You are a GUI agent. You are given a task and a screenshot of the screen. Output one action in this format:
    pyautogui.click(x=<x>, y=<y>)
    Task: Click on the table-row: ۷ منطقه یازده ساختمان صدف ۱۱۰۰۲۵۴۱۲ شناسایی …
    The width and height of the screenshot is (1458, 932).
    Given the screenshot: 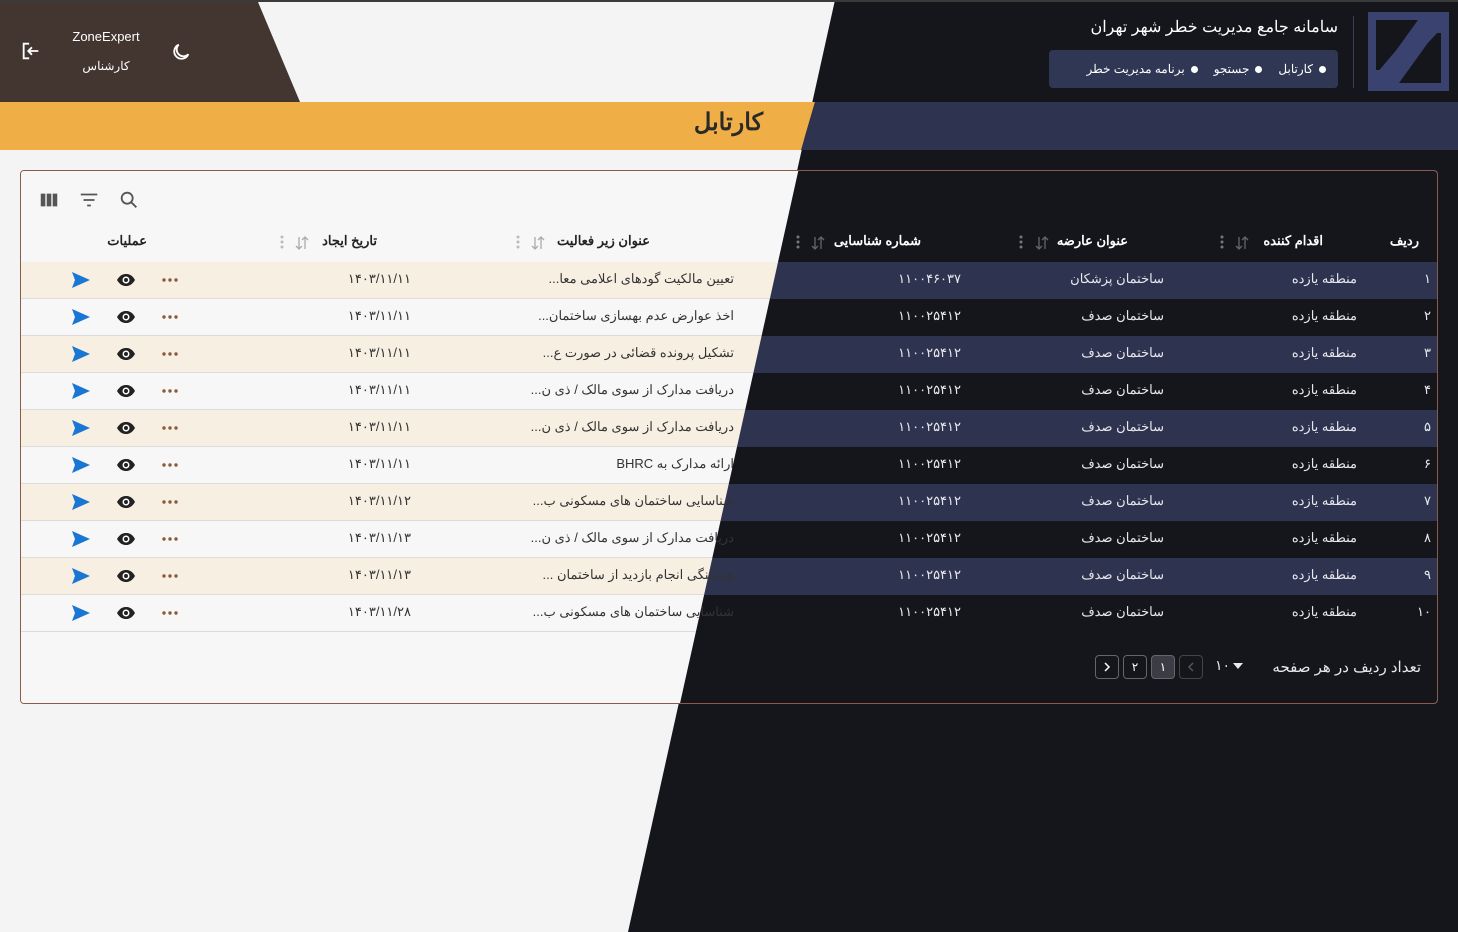 What is the action you would take?
    pyautogui.click(x=729, y=502)
    